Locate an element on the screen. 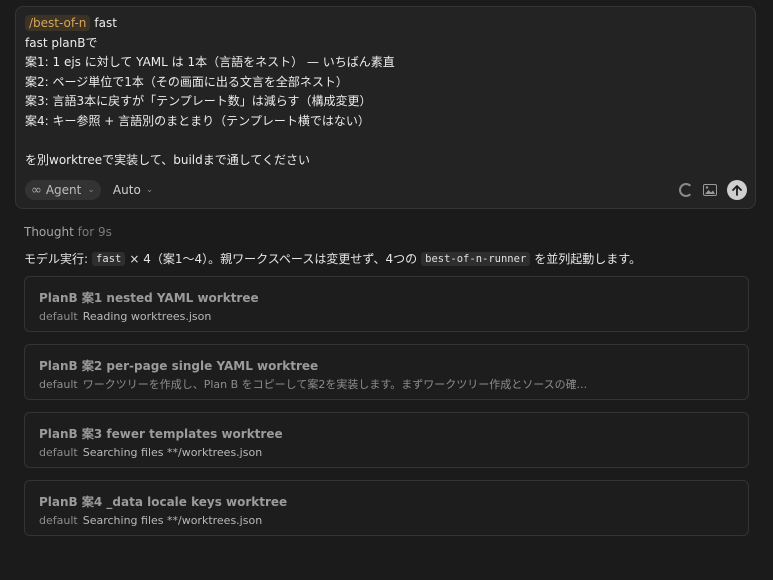  task-status: Reading worktrees.json is located at coordinates (147, 316).